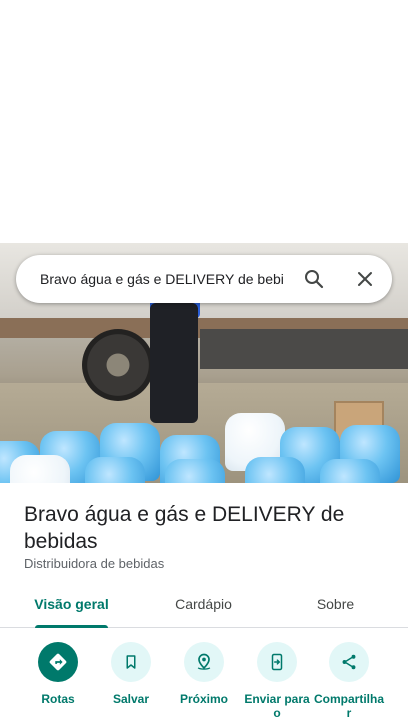 The width and height of the screenshot is (408, 726). What do you see at coordinates (118, 365) in the screenshot?
I see `truck-wheel` at bounding box center [118, 365].